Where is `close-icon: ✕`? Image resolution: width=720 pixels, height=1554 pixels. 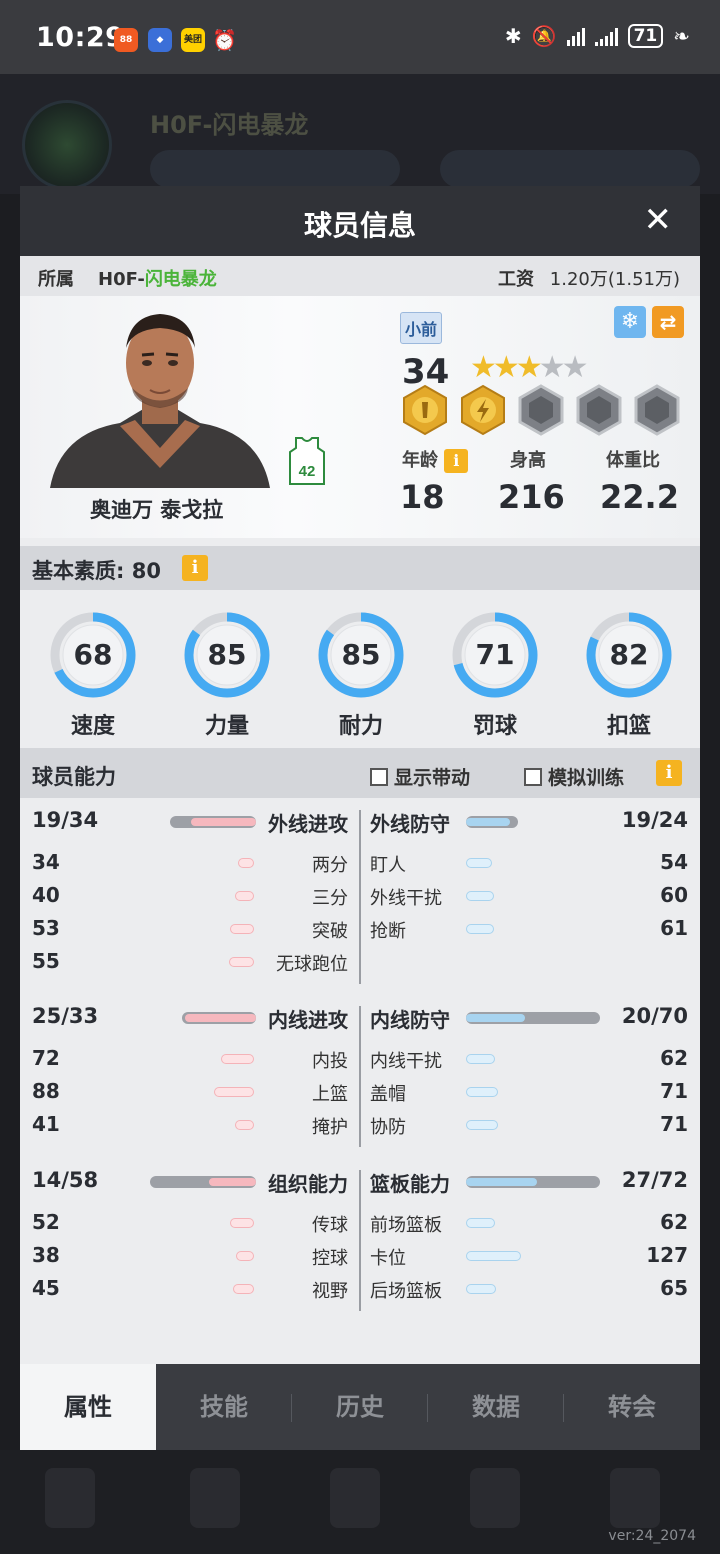
close-icon: ✕ is located at coordinates (658, 220).